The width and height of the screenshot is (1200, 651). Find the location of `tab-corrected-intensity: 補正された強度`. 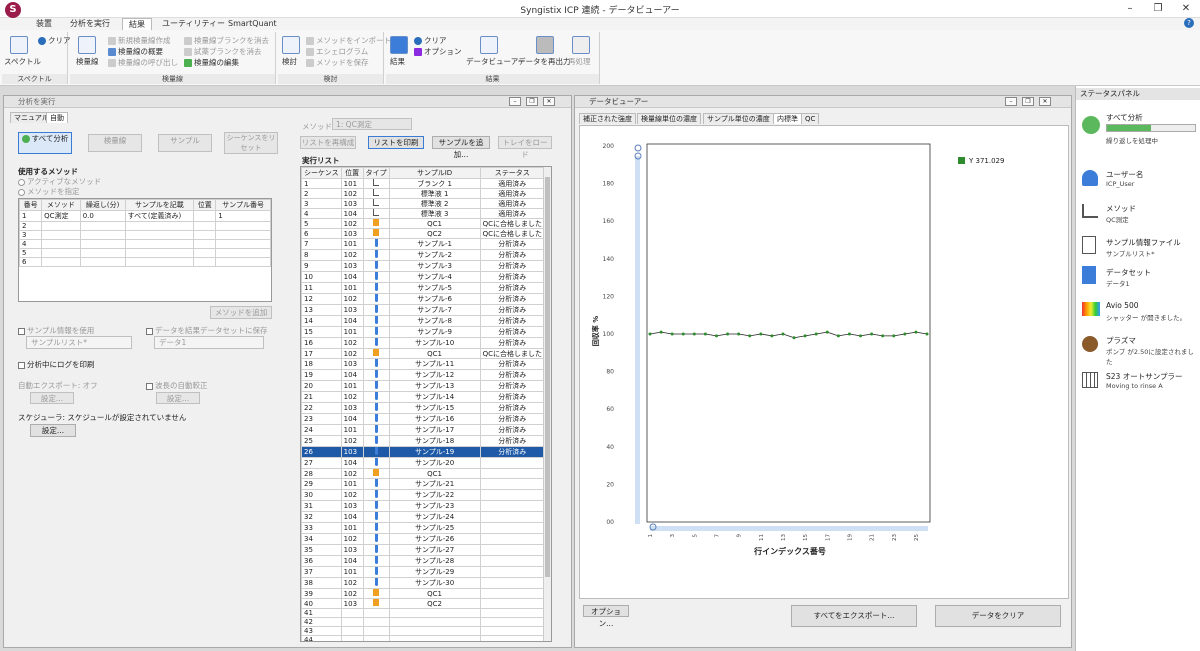

tab-corrected-intensity: 補正された強度 is located at coordinates (607, 118).